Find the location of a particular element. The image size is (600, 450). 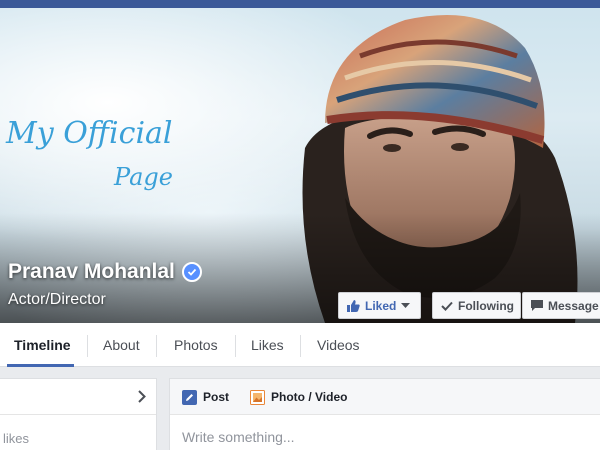

tab-likes: Likes is located at coordinates (267, 345).